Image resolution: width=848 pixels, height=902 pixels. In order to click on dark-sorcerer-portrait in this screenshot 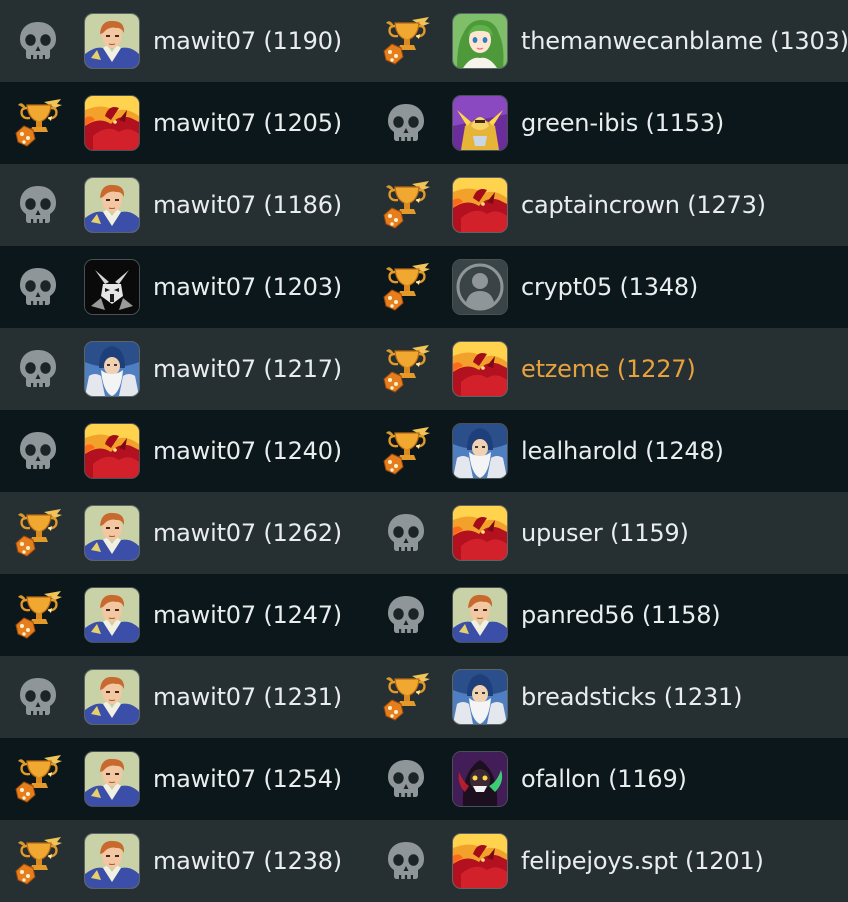, I will do `click(480, 779)`.